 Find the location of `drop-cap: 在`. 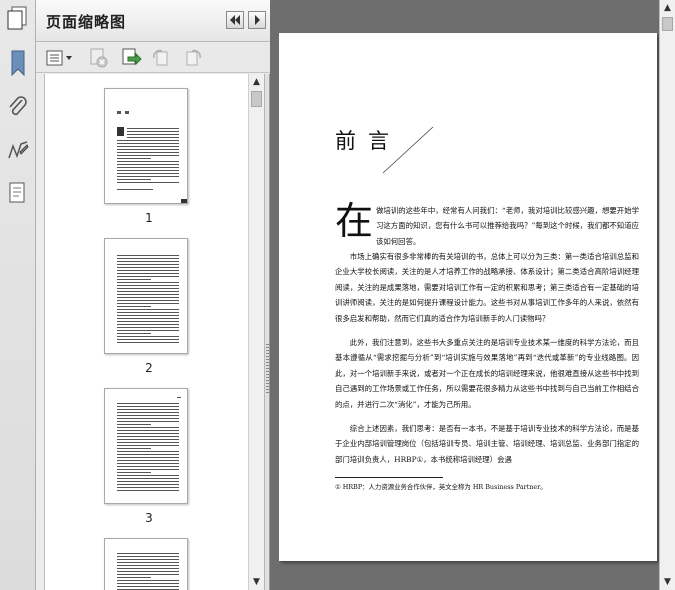

drop-cap: 在 is located at coordinates (354, 221).